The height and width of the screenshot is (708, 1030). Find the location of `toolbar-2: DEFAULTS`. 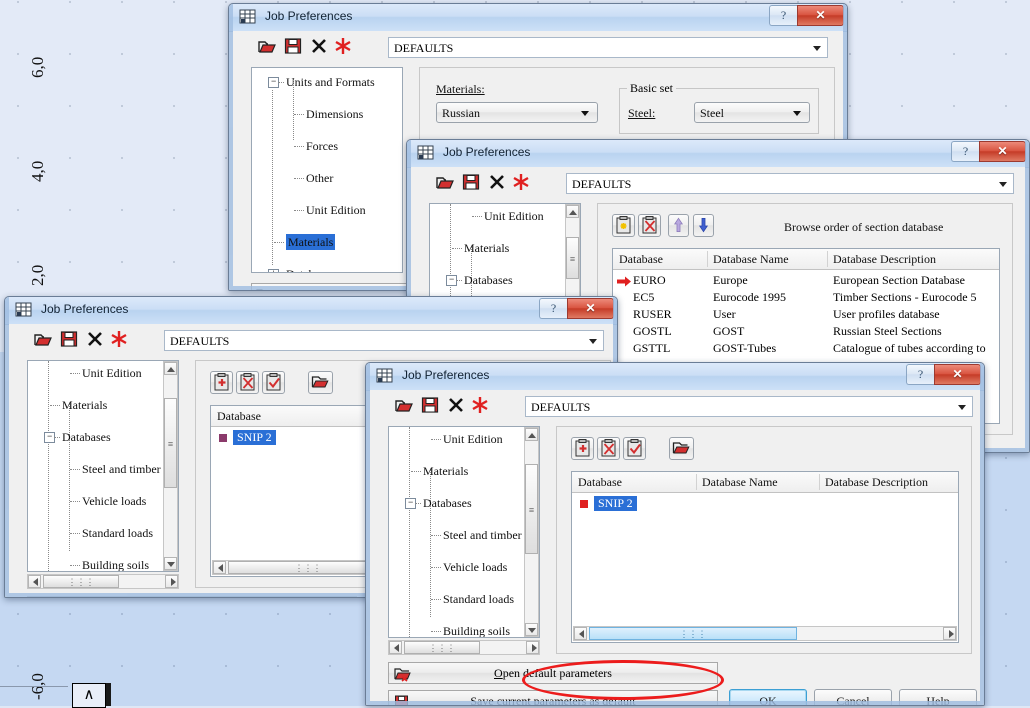

toolbar-2: DEFAULTS is located at coordinates (718, 182).